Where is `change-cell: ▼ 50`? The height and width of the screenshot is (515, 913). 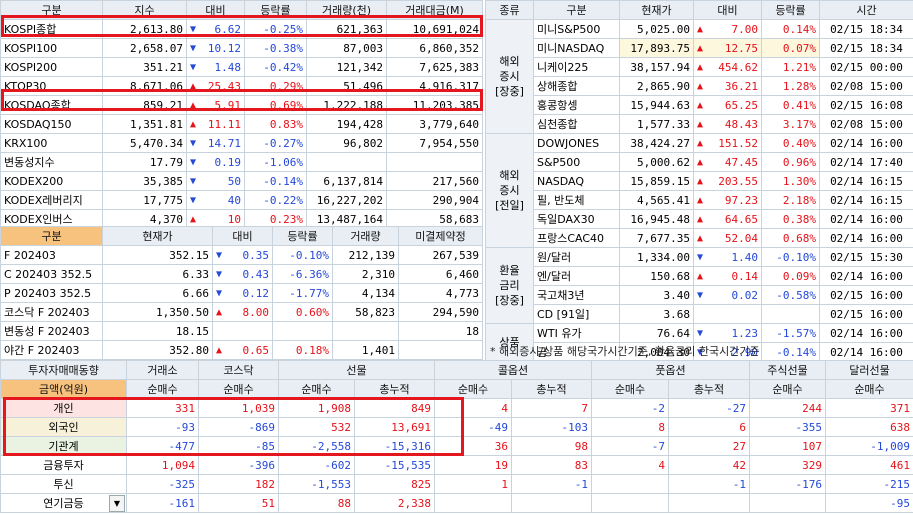 change-cell: ▼ 50 is located at coordinates (215, 181).